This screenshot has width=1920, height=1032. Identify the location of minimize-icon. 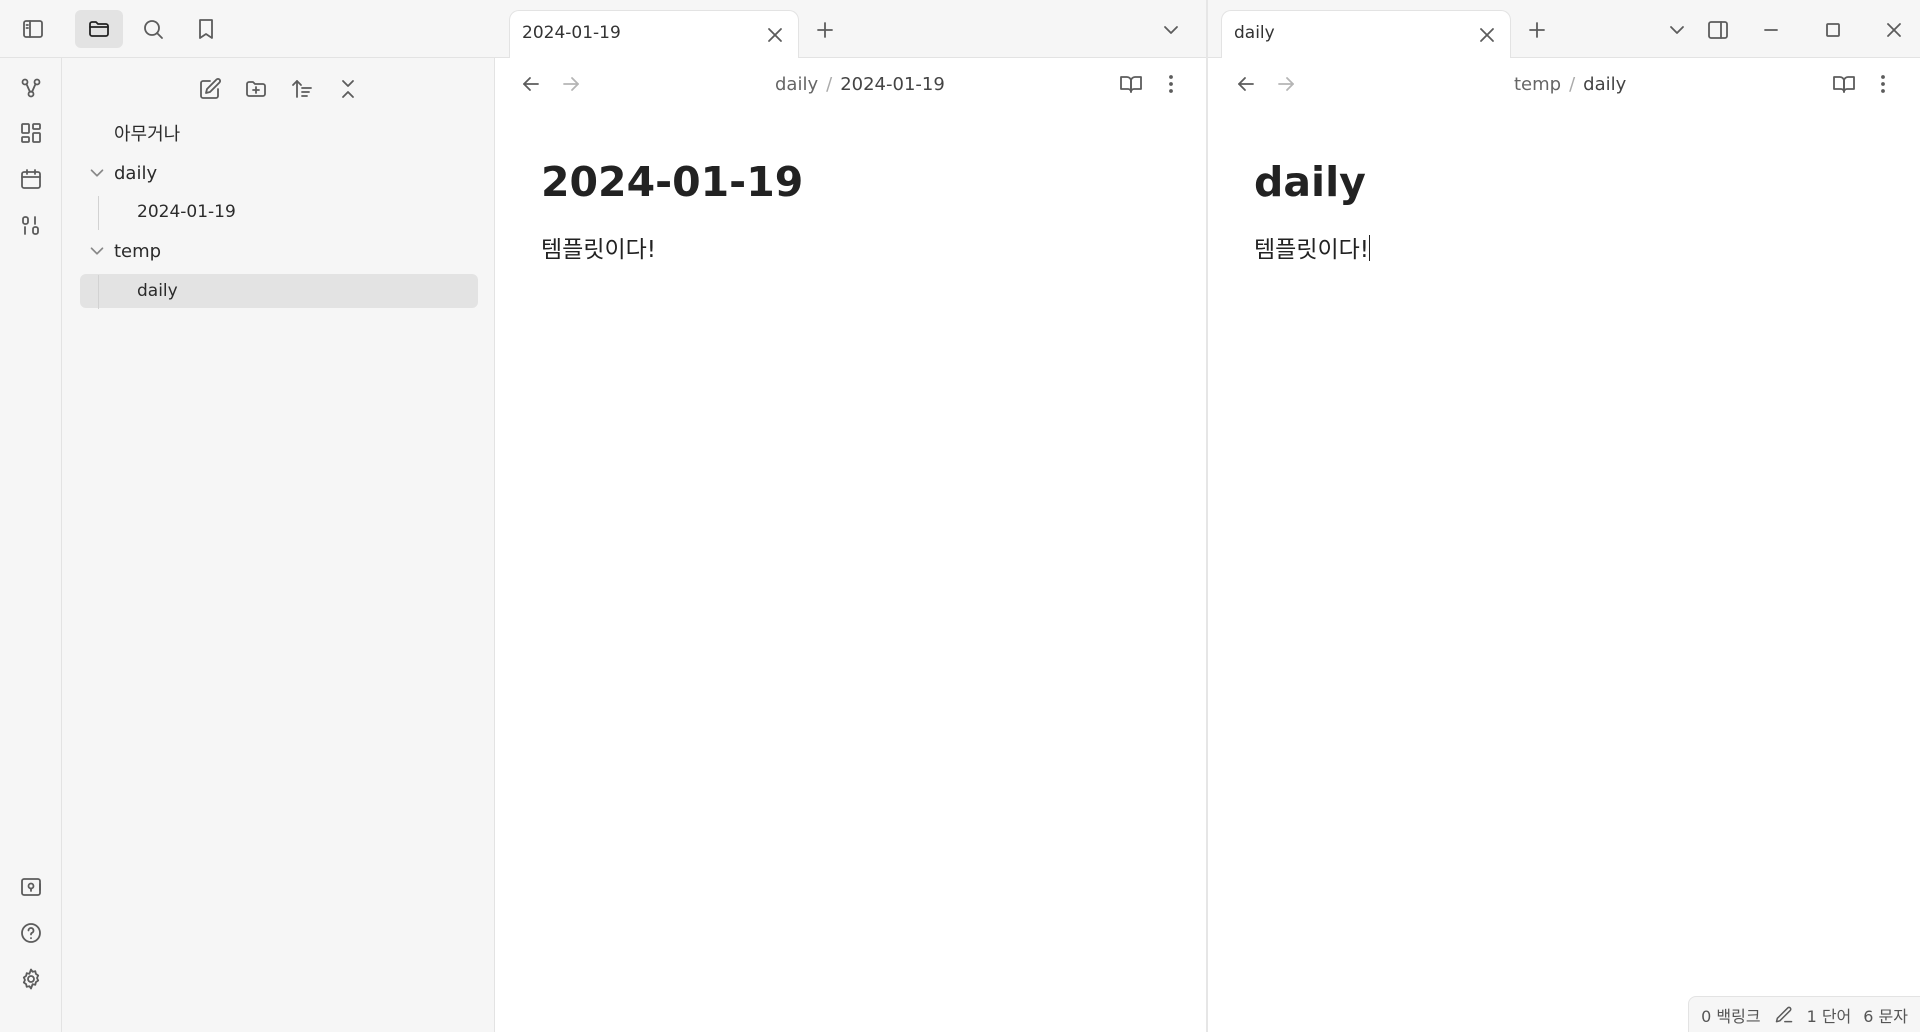
(1771, 30).